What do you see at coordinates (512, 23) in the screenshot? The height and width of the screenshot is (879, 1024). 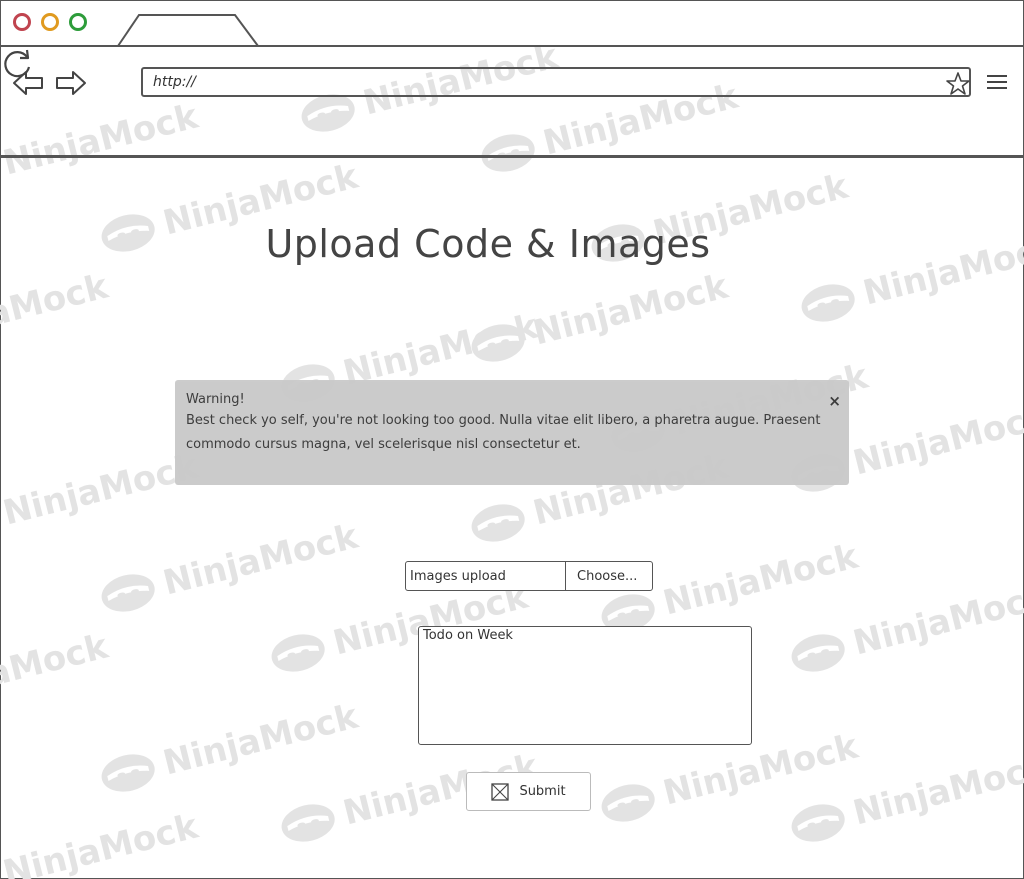 I see `title-bar` at bounding box center [512, 23].